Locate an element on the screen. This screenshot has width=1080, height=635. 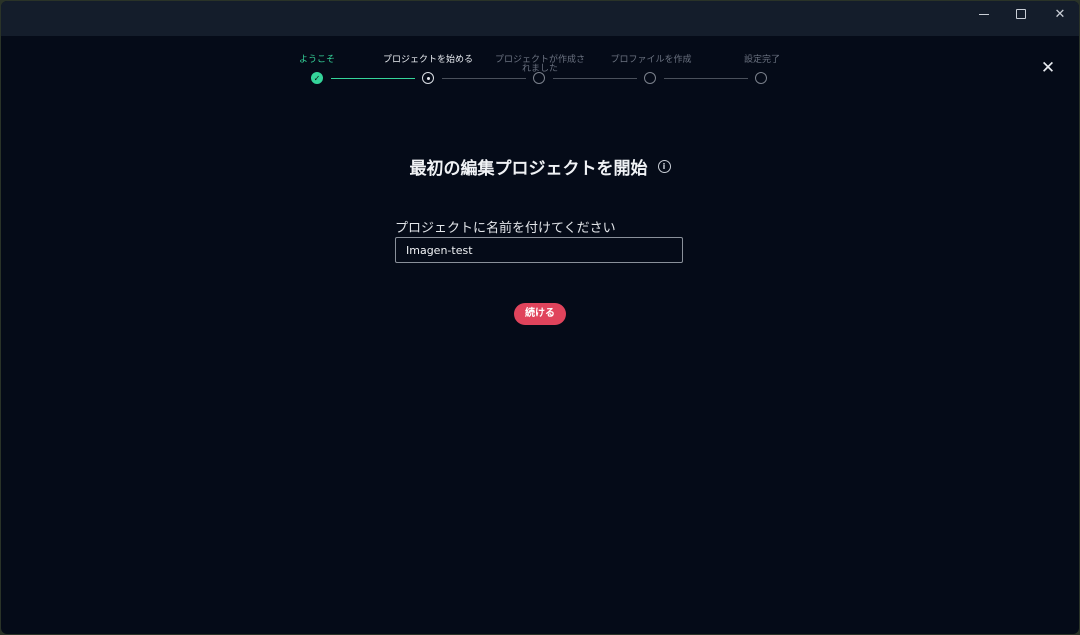
page-title: 最初の編集プロジェクトを開始 is located at coordinates (528, 169).